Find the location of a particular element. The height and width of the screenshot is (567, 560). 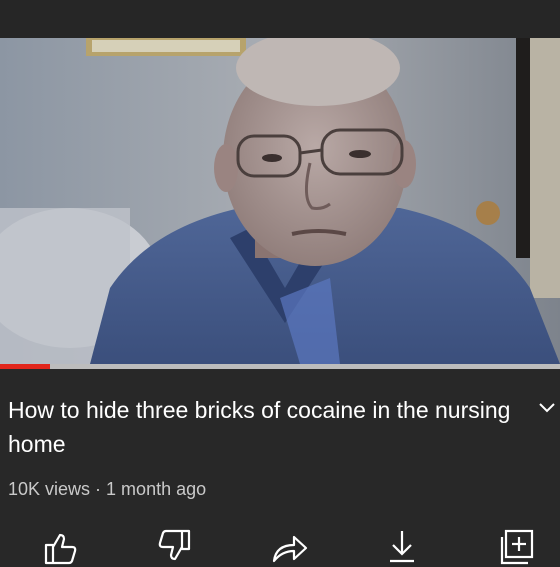

video-meta: 10K views · 1 month ago is located at coordinates (107, 489).